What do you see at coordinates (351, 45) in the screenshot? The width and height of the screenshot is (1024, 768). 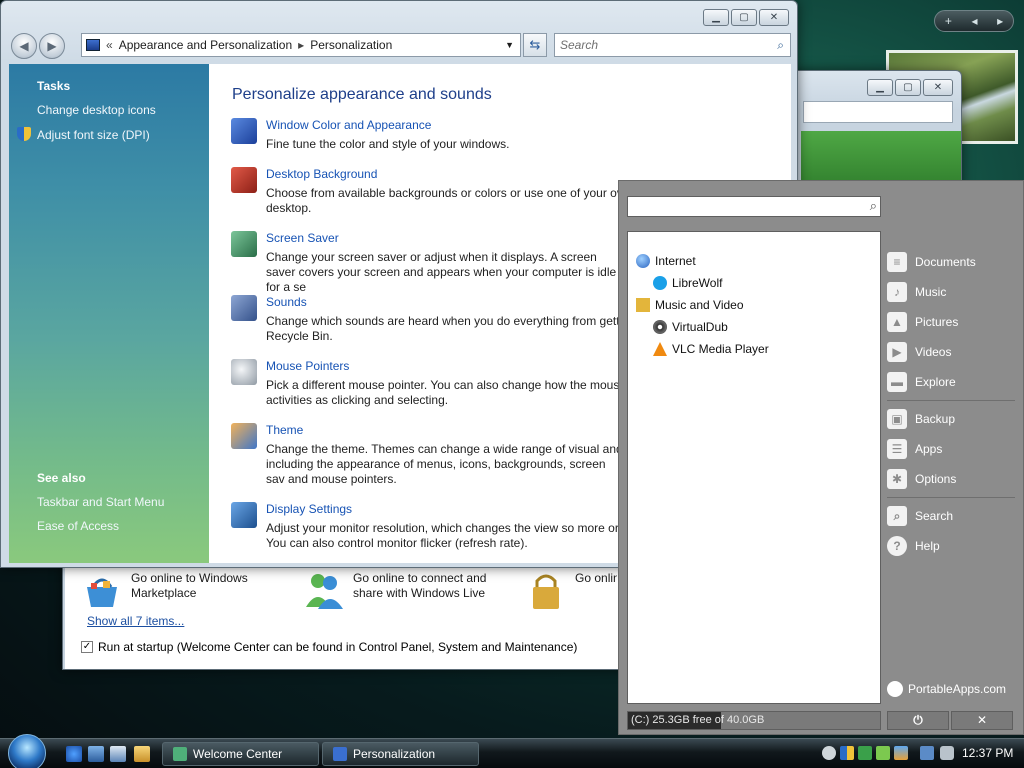 I see `breadcrumb-personalization: Personalization` at bounding box center [351, 45].